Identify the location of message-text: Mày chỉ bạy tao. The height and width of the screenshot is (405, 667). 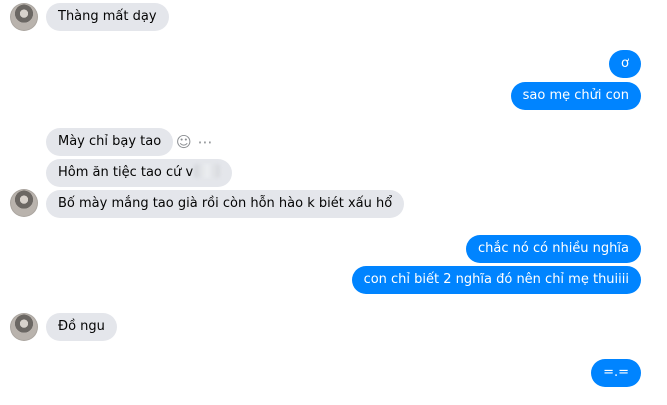
(110, 141).